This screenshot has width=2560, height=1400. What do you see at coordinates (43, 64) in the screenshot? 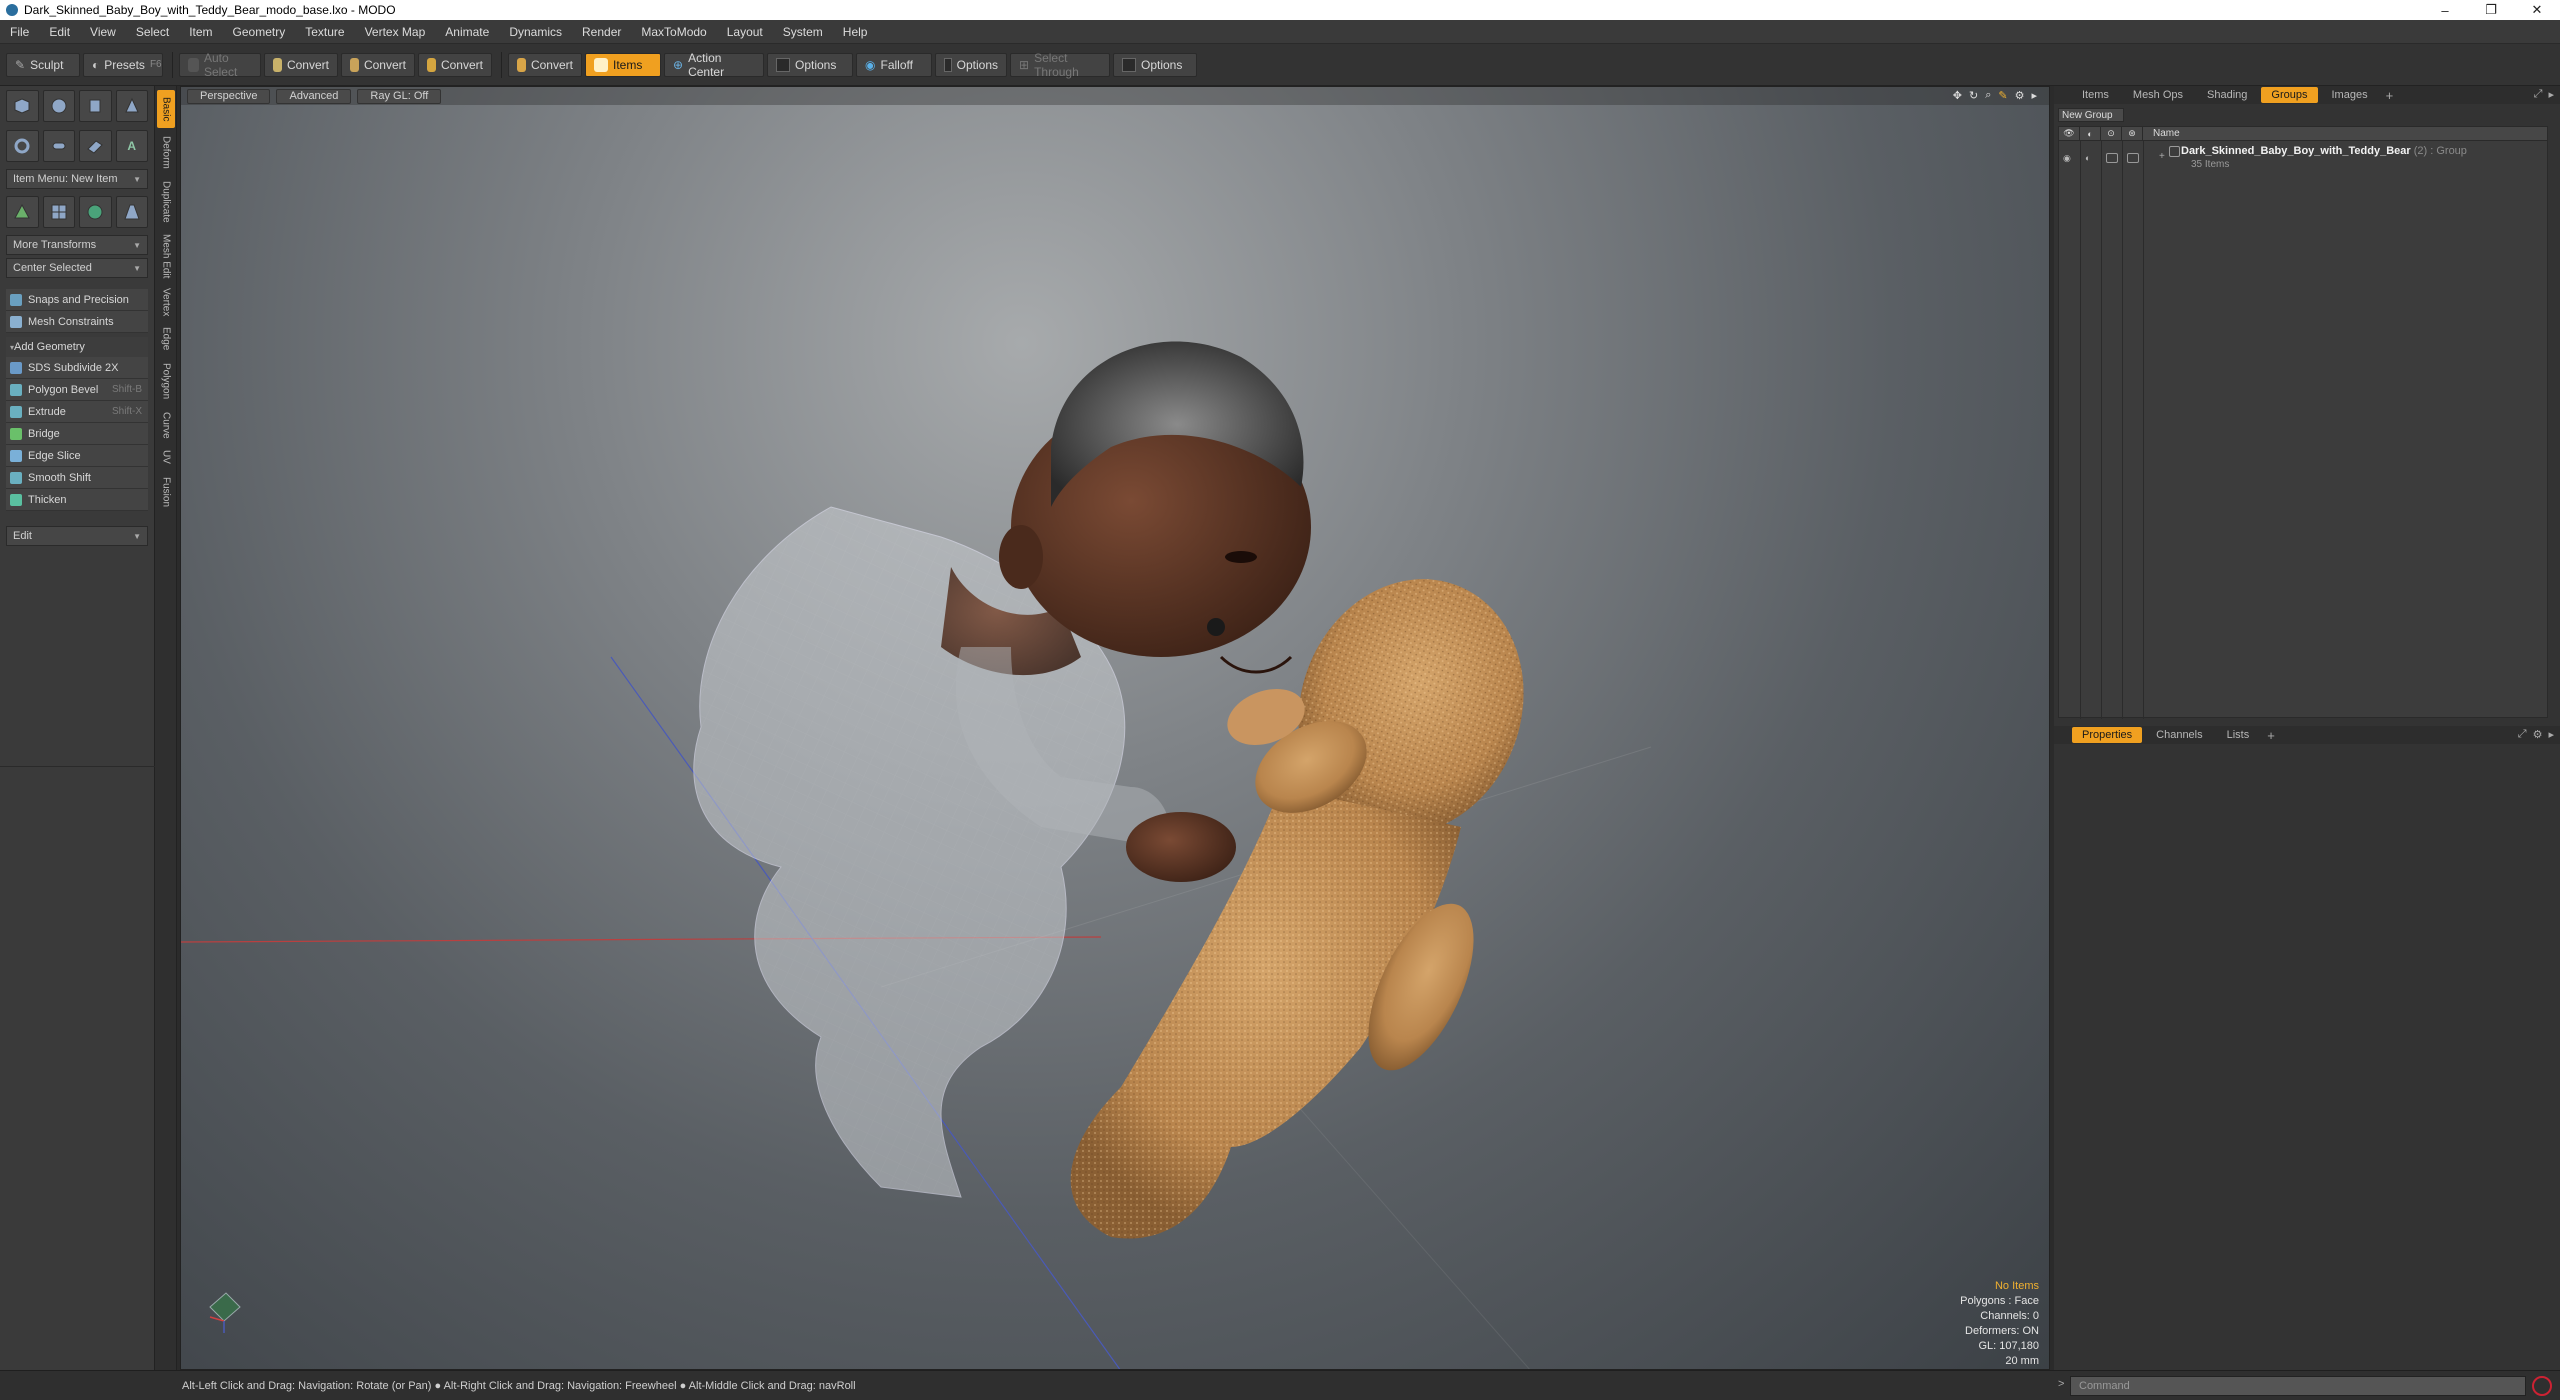
I see `sculpt-button: ✎ Sculpt` at bounding box center [43, 64].